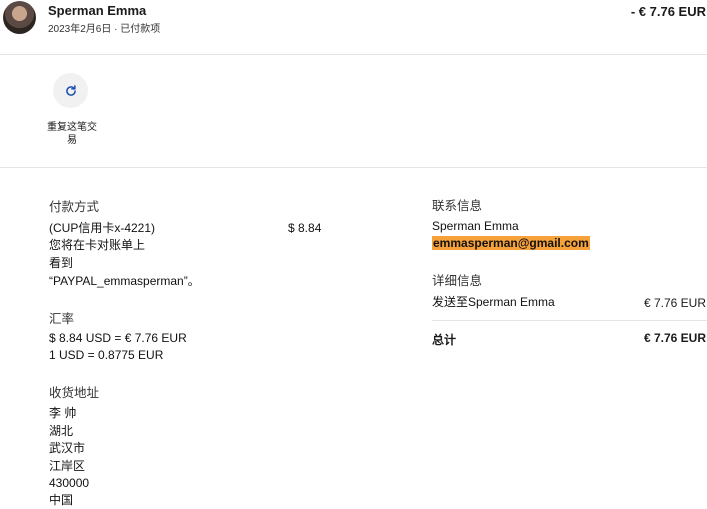 Image resolution: width=707 pixels, height=509 pixels. What do you see at coordinates (140, 29) in the screenshot?
I see `transaction-status: 已付款项` at bounding box center [140, 29].